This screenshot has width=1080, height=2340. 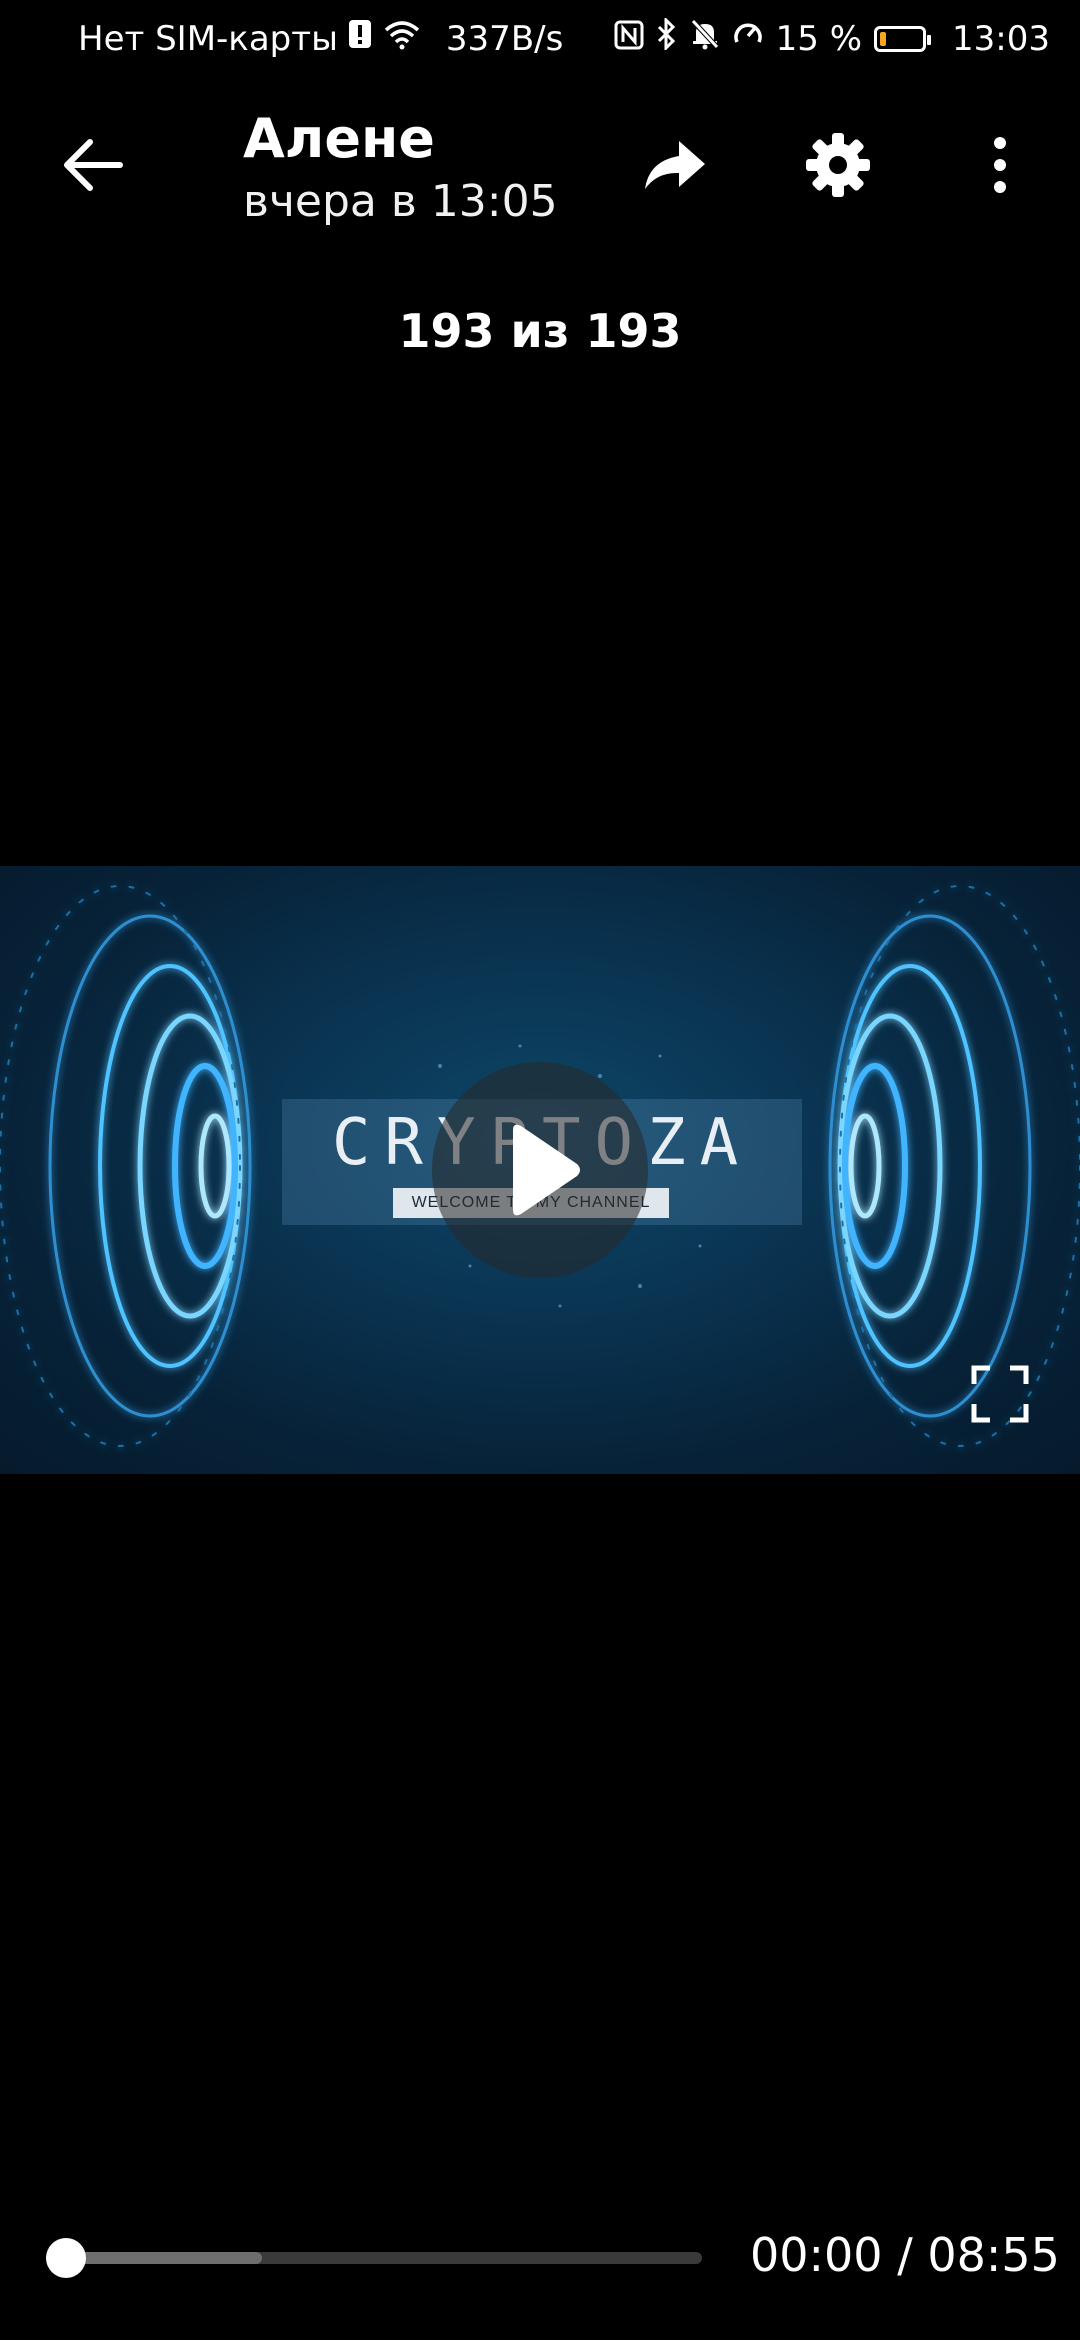 I want to click on viewer-header: Алене вчера в 13:05, so click(x=540, y=175).